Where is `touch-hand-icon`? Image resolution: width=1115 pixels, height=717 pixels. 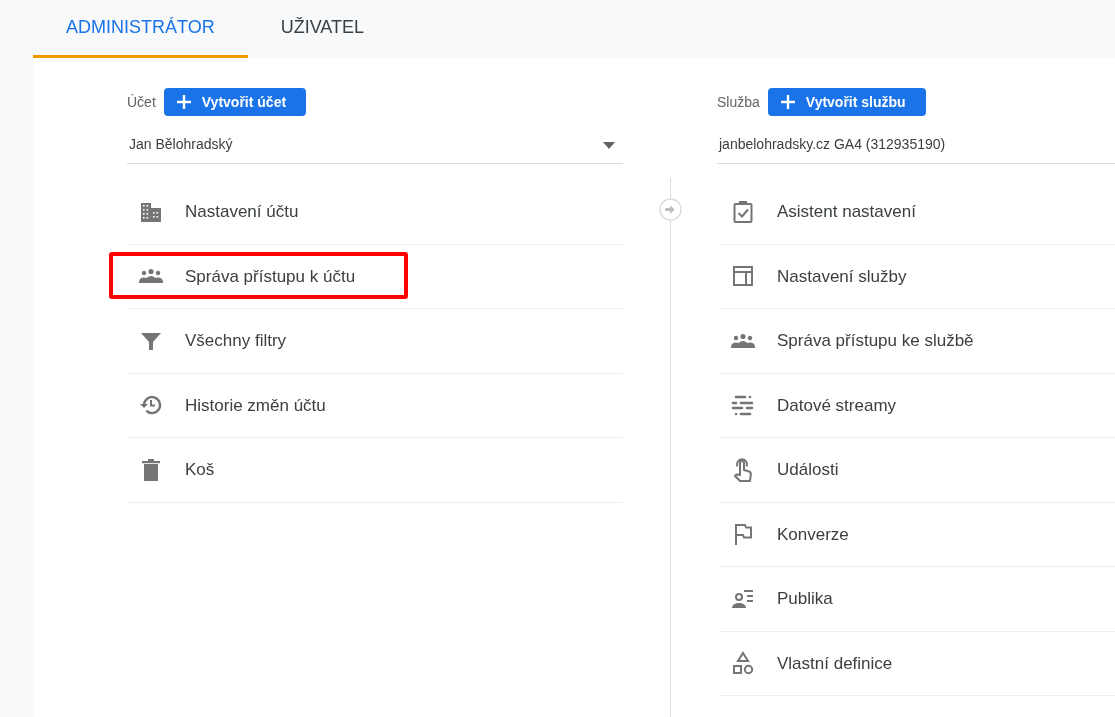 touch-hand-icon is located at coordinates (743, 469).